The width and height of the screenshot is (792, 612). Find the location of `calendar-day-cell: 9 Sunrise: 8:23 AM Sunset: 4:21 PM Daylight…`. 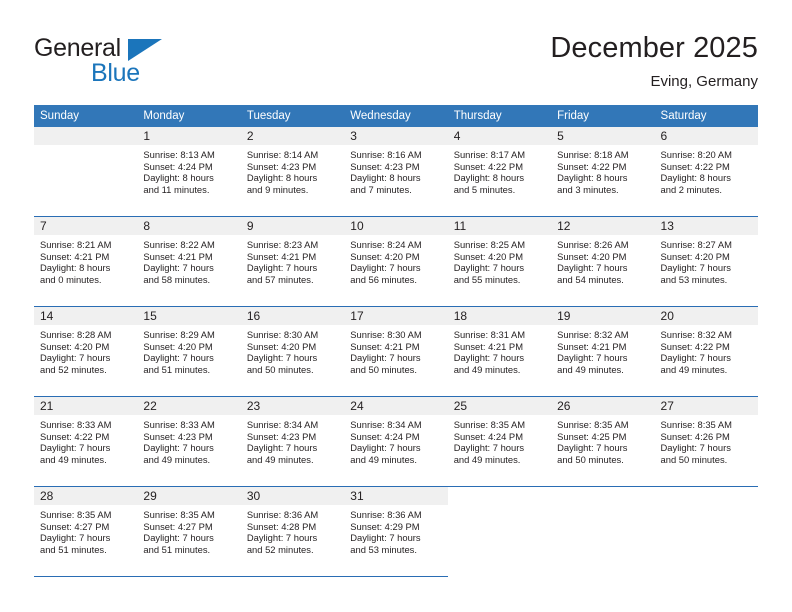

calendar-day-cell: 9 Sunrise: 8:23 AM Sunset: 4:21 PM Daylight… is located at coordinates (292, 261).